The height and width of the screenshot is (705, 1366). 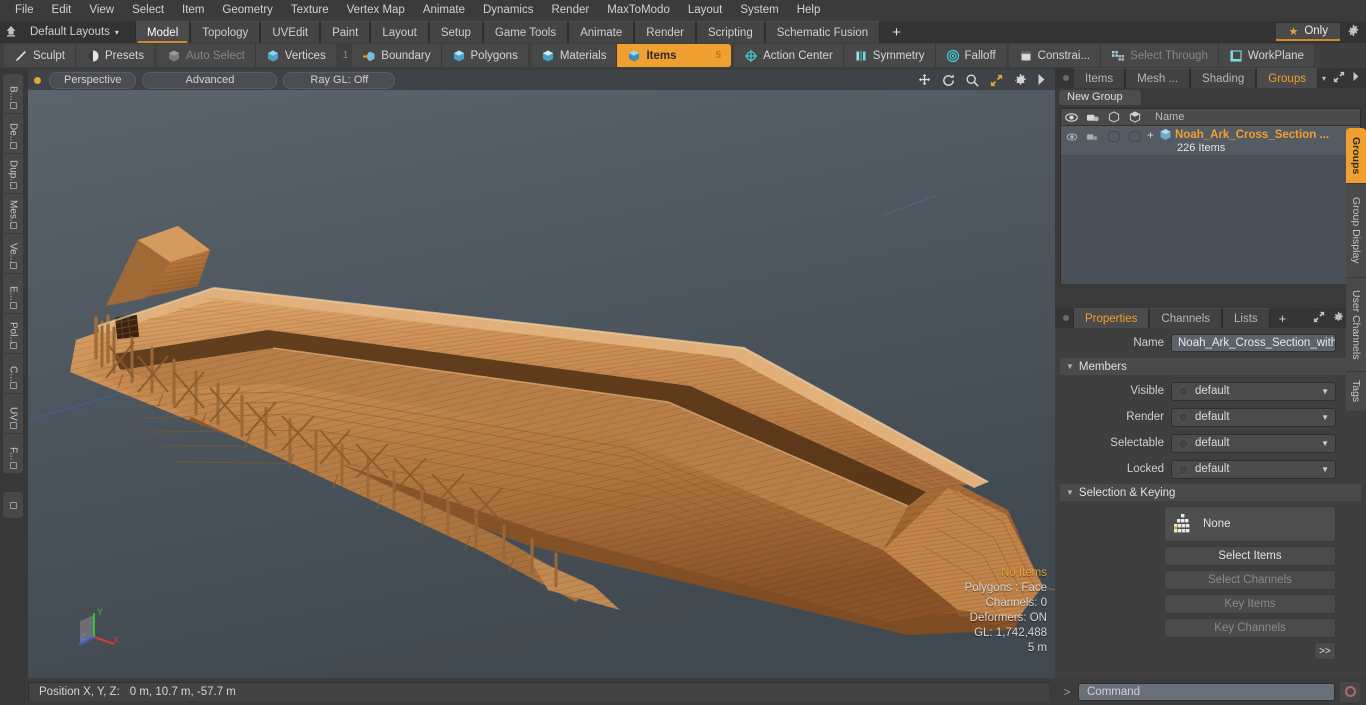 What do you see at coordinates (290, 32) in the screenshot?
I see `tab-uvedit: UVEdit` at bounding box center [290, 32].